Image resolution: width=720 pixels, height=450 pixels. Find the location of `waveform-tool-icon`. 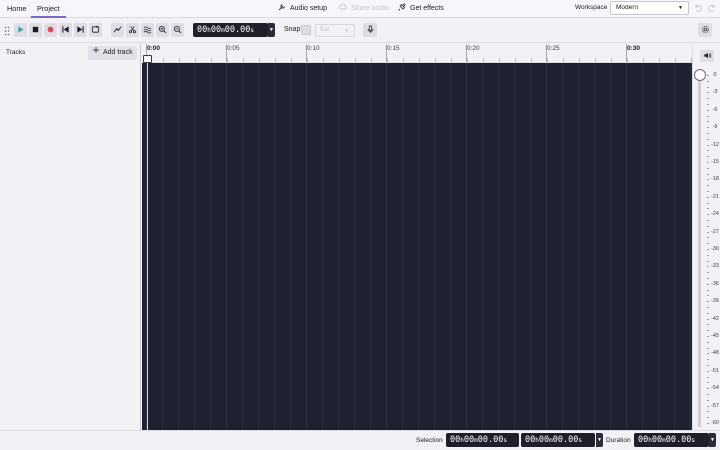

waveform-tool-icon is located at coordinates (147, 30).